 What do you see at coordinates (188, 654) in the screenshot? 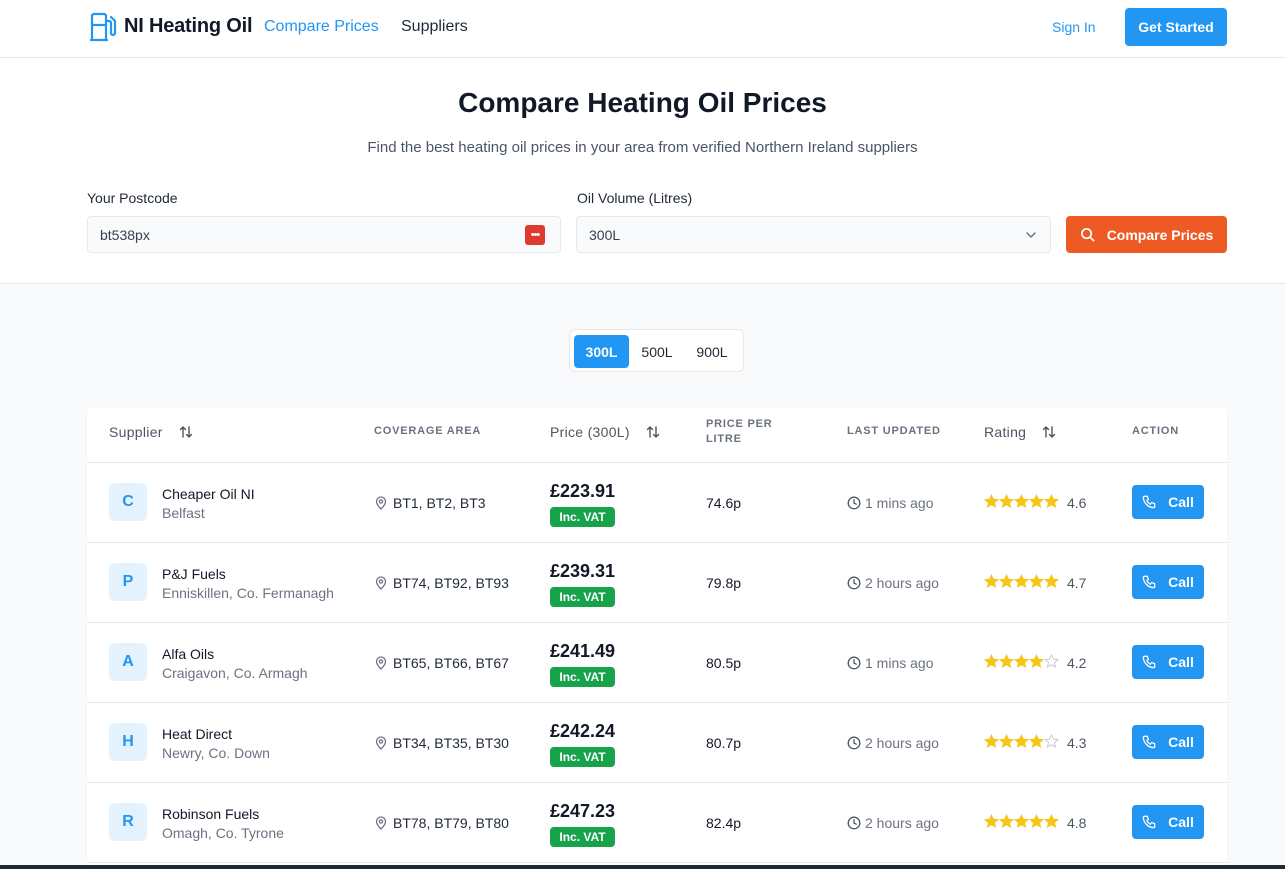
I see `supplier-name: Alfa Oils` at bounding box center [188, 654].